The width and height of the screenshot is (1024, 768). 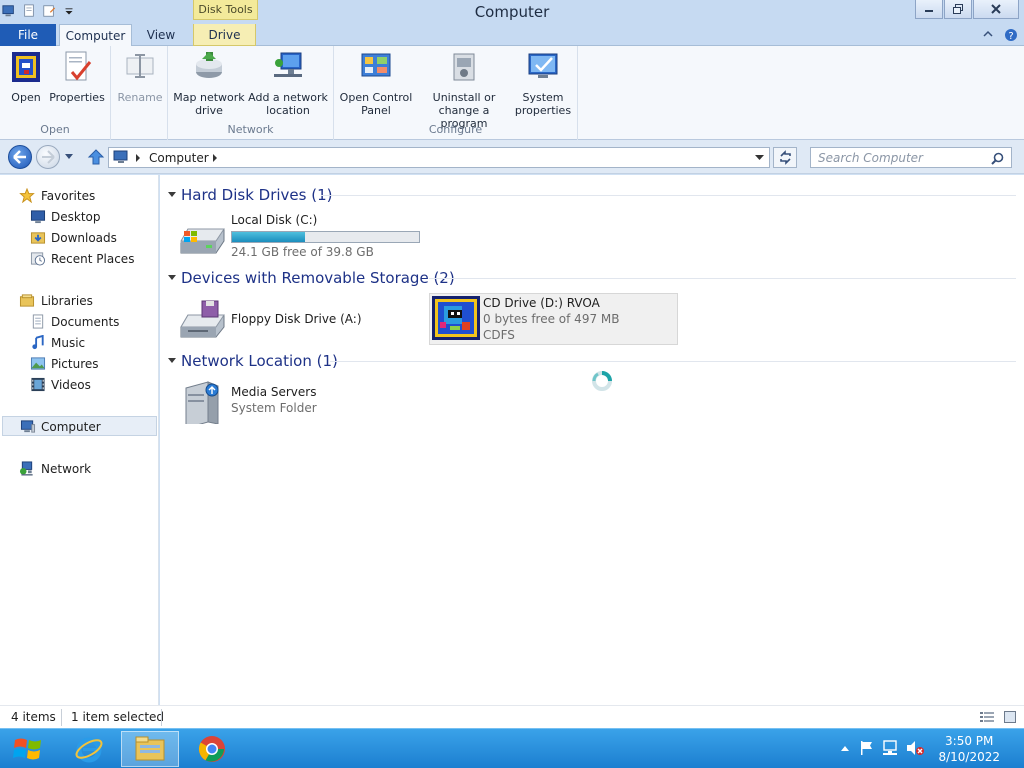 What do you see at coordinates (79, 343) in the screenshot?
I see `nav-item-music: Music` at bounding box center [79, 343].